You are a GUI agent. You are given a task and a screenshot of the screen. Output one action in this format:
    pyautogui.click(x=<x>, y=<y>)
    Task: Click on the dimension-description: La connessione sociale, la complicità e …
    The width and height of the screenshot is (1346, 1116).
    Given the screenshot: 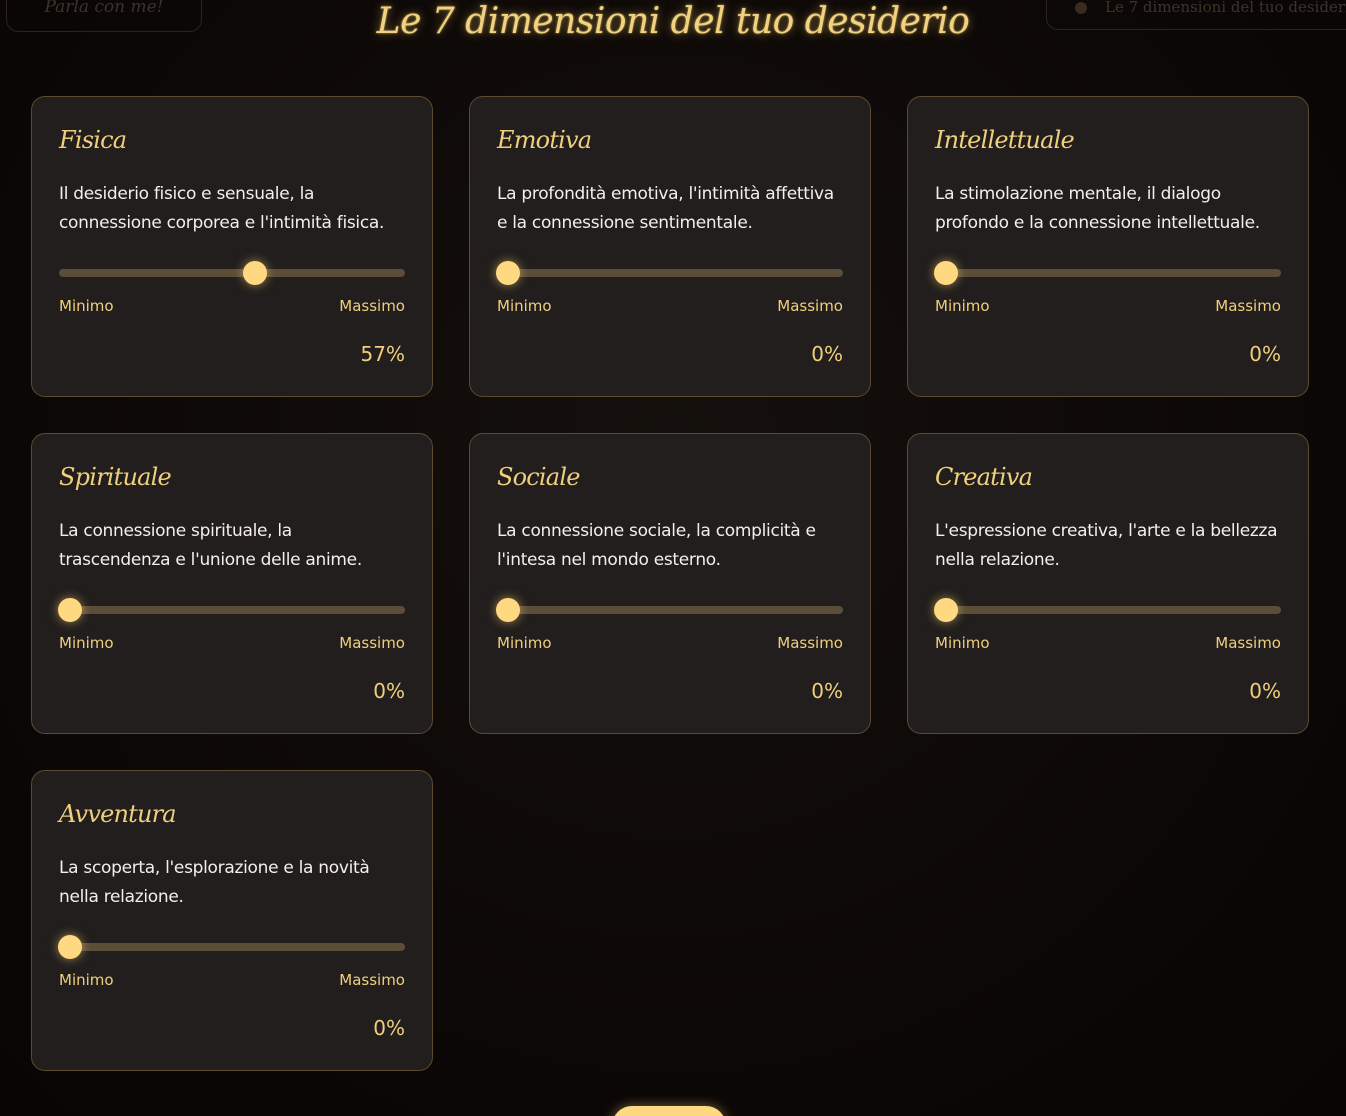 What is the action you would take?
    pyautogui.click(x=656, y=545)
    